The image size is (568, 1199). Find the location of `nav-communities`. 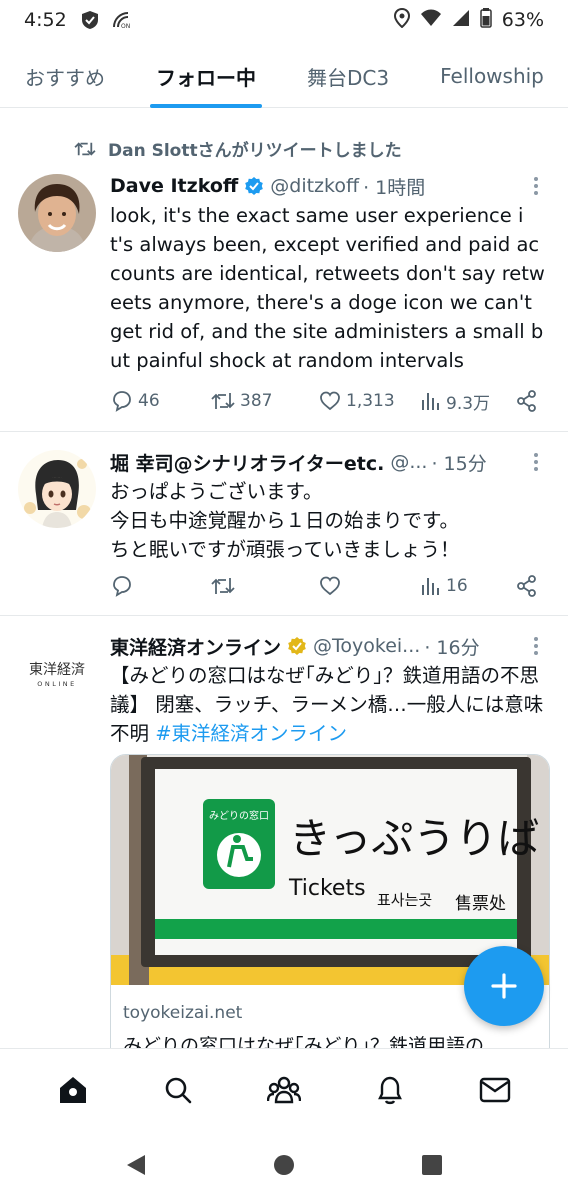

nav-communities is located at coordinates (284, 1090).